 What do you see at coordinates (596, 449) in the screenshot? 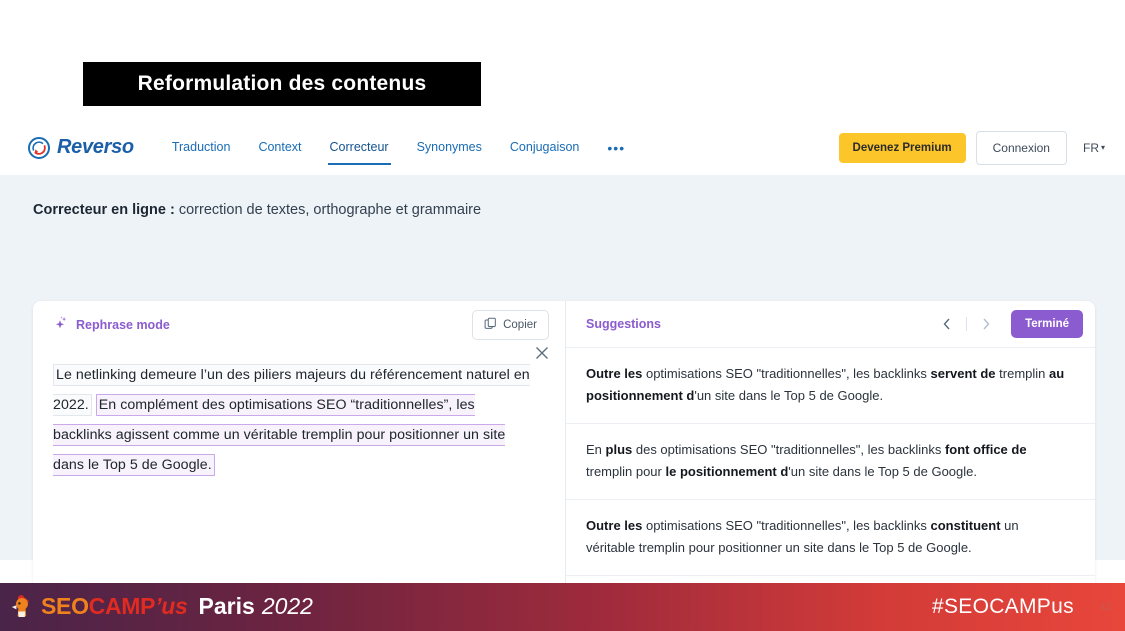
I see `suggestion-2-seg-0: En` at bounding box center [596, 449].